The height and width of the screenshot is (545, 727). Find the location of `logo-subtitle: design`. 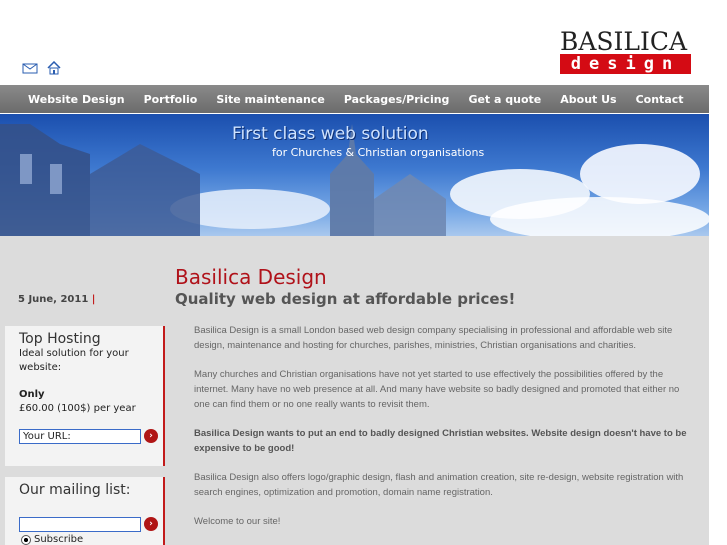

logo-subtitle: design is located at coordinates (625, 64).